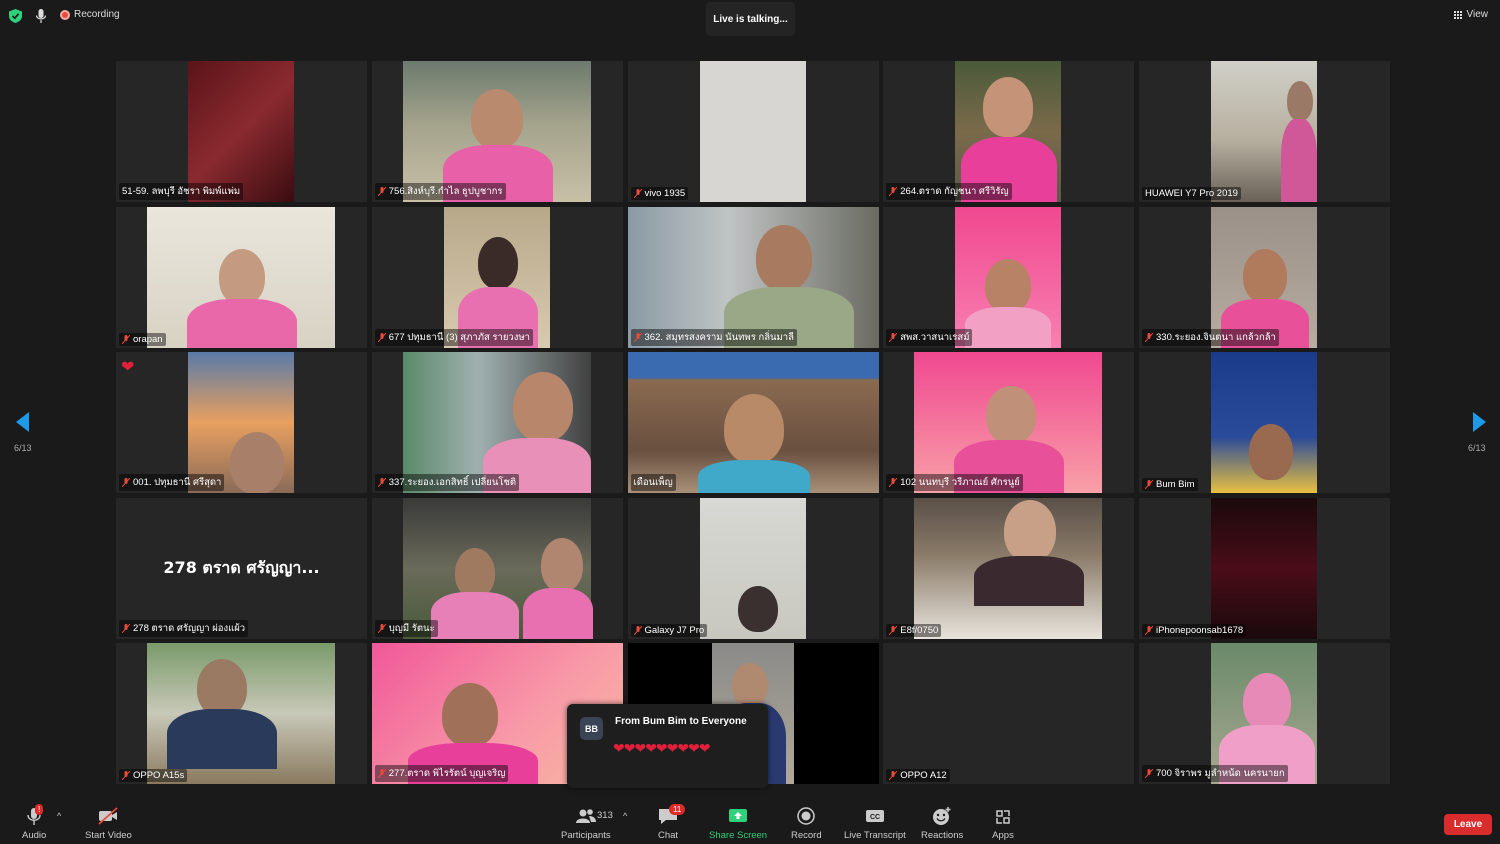 The image size is (1500, 844). What do you see at coordinates (1477, 14) in the screenshot?
I see `view-label: View` at bounding box center [1477, 14].